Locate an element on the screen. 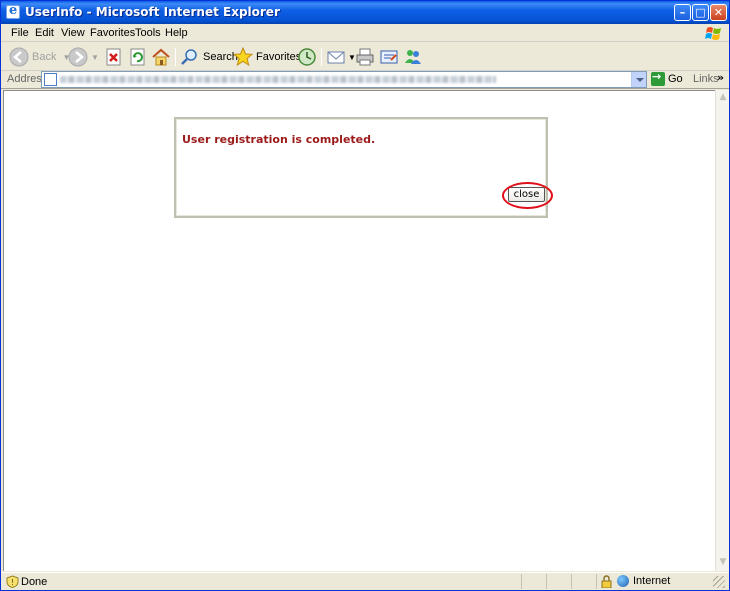 The height and width of the screenshot is (591, 730). star-icon is located at coordinates (243, 56).